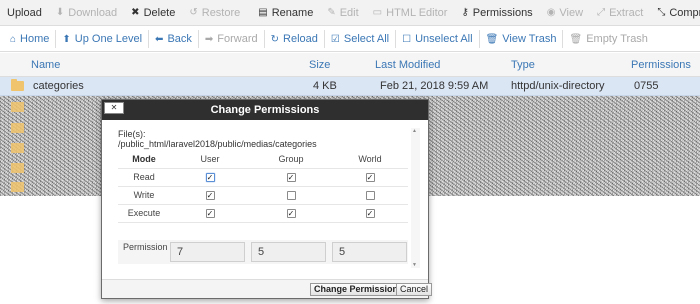 This screenshot has width=700, height=304. I want to click on user-permission-value: 7, so click(207, 252).